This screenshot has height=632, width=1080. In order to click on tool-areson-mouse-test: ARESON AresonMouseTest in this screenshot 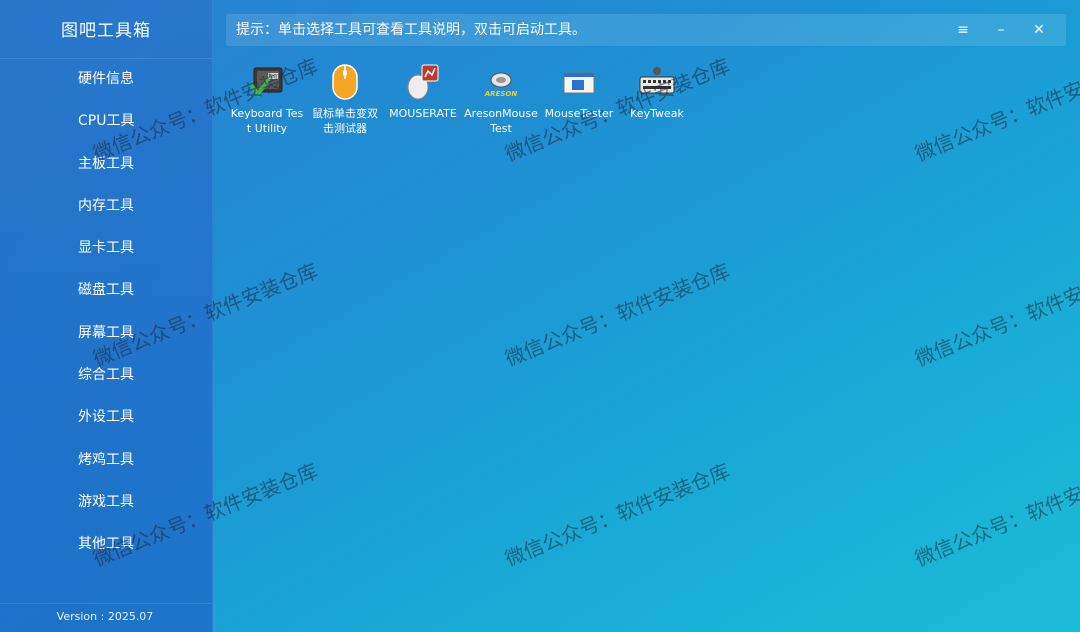, I will do `click(501, 99)`.